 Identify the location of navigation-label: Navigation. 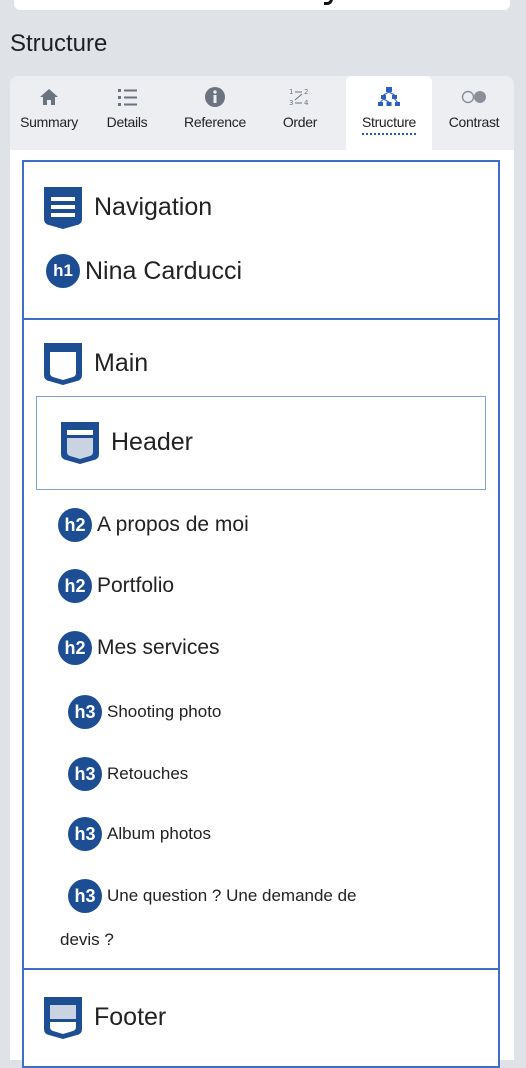
(153, 206).